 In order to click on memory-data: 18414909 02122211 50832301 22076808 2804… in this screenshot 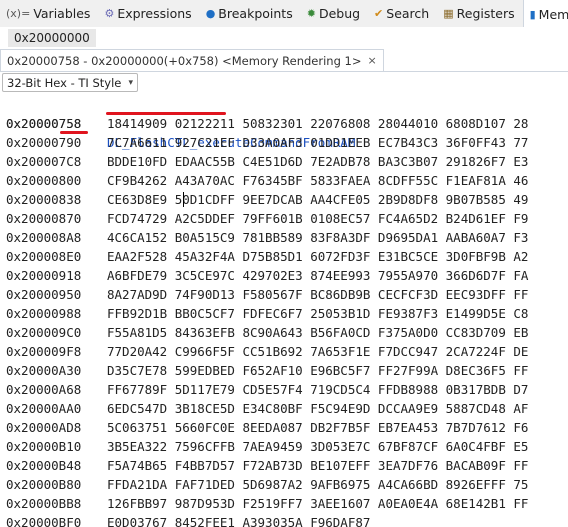, I will do `click(317, 123)`.